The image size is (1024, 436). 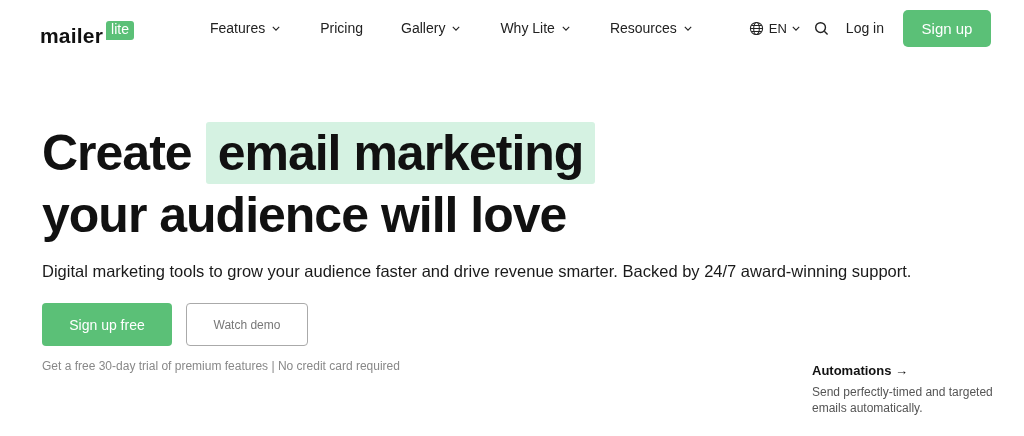 What do you see at coordinates (903, 400) in the screenshot?
I see `feature-description: Send perfectly-timed and targeted emails automatically.` at bounding box center [903, 400].